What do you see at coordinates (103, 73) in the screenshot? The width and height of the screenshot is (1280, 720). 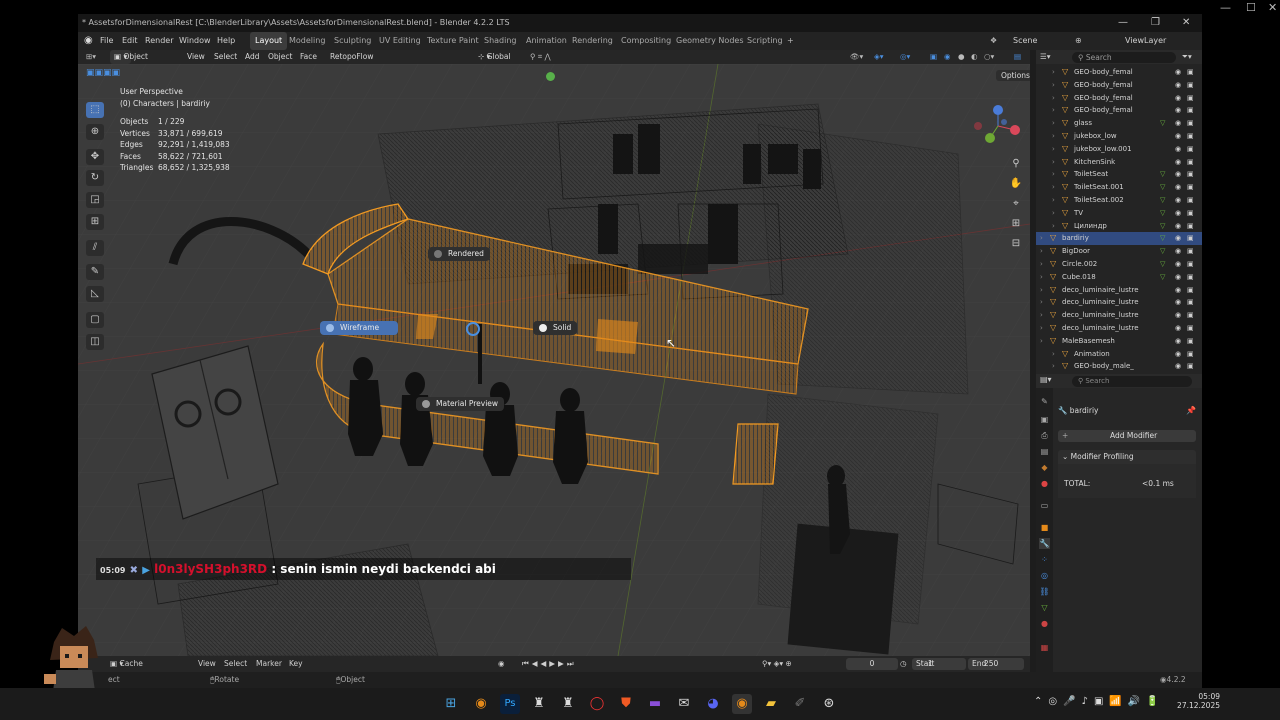 I see `select-mode-icons: ▣▣▣▣` at bounding box center [103, 73].